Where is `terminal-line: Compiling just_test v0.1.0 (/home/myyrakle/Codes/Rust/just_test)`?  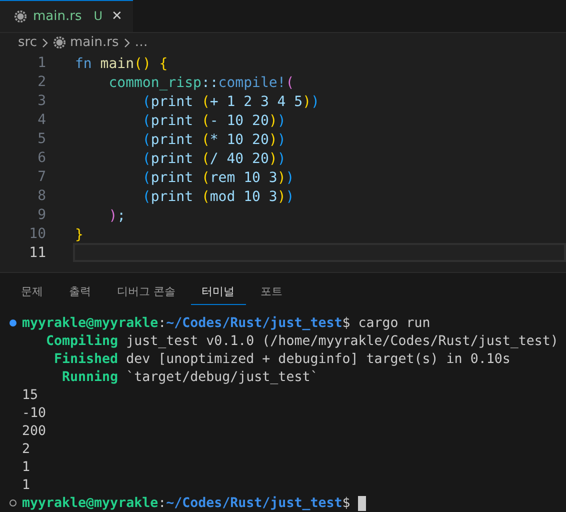
terminal-line: Compiling just_test v0.1.0 (/home/myyrakle/Codes/Rust/just_test) is located at coordinates (301, 341).